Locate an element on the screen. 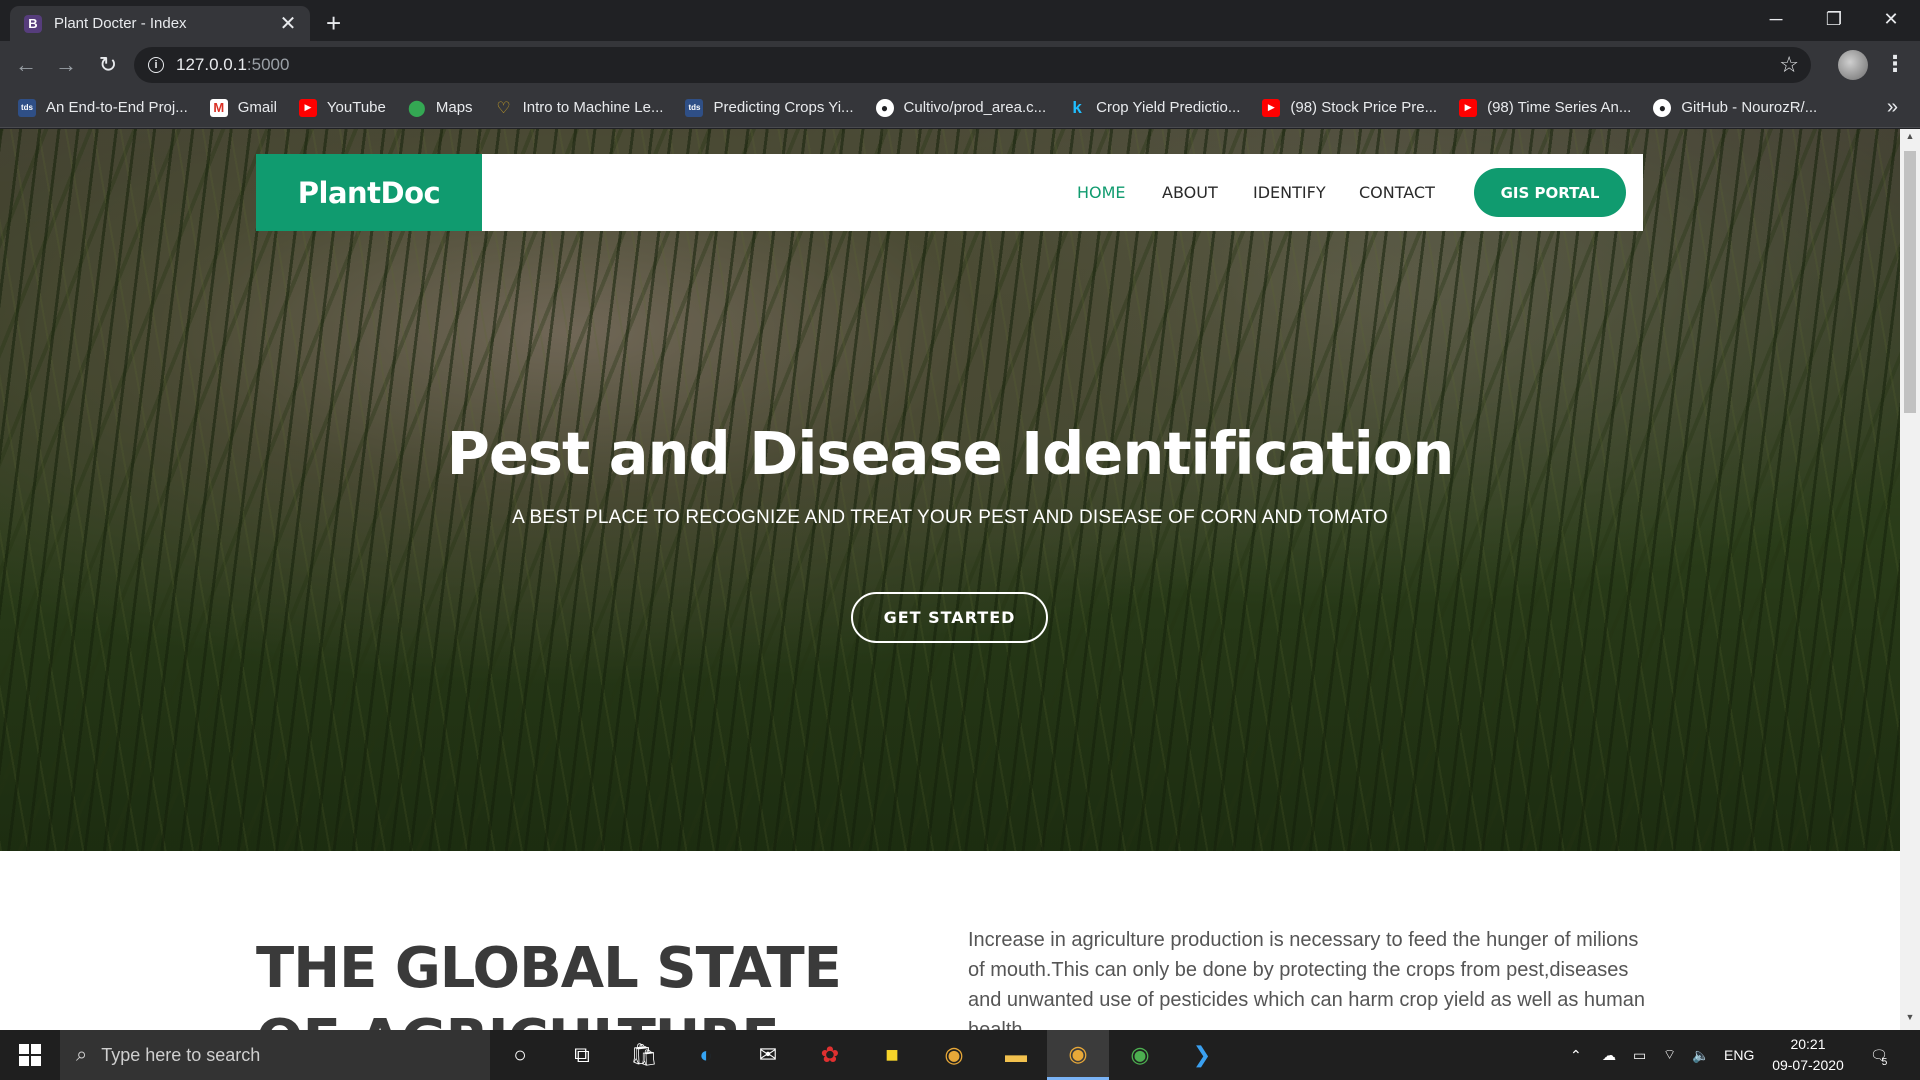 This screenshot has height=1080, width=1920. notification-center-icon: 🗨 5 is located at coordinates (1879, 1055).